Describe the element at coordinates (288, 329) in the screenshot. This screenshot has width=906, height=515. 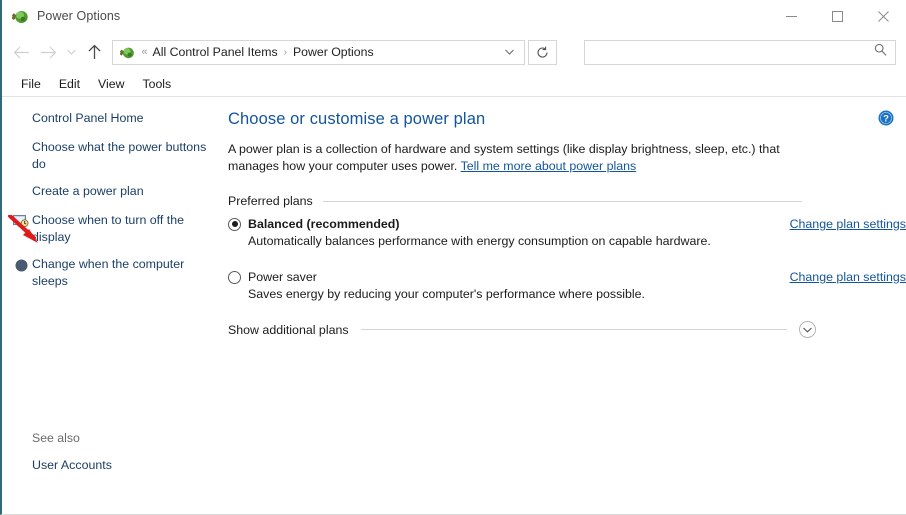
I see `show-additional-plans-label: Show additional plans` at that location.